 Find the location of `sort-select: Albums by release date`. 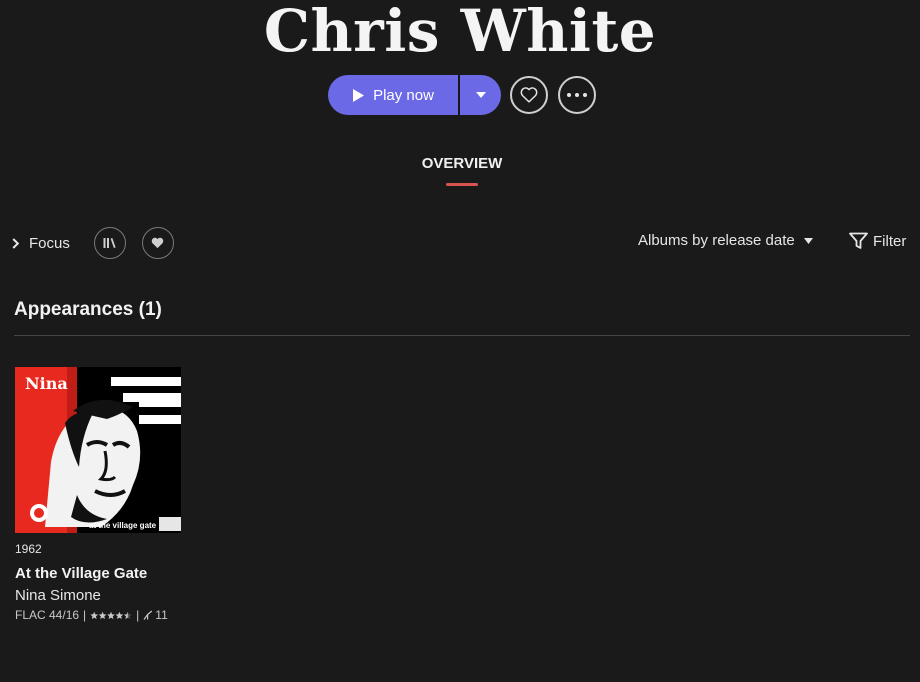

sort-select: Albums by release date is located at coordinates (725, 240).